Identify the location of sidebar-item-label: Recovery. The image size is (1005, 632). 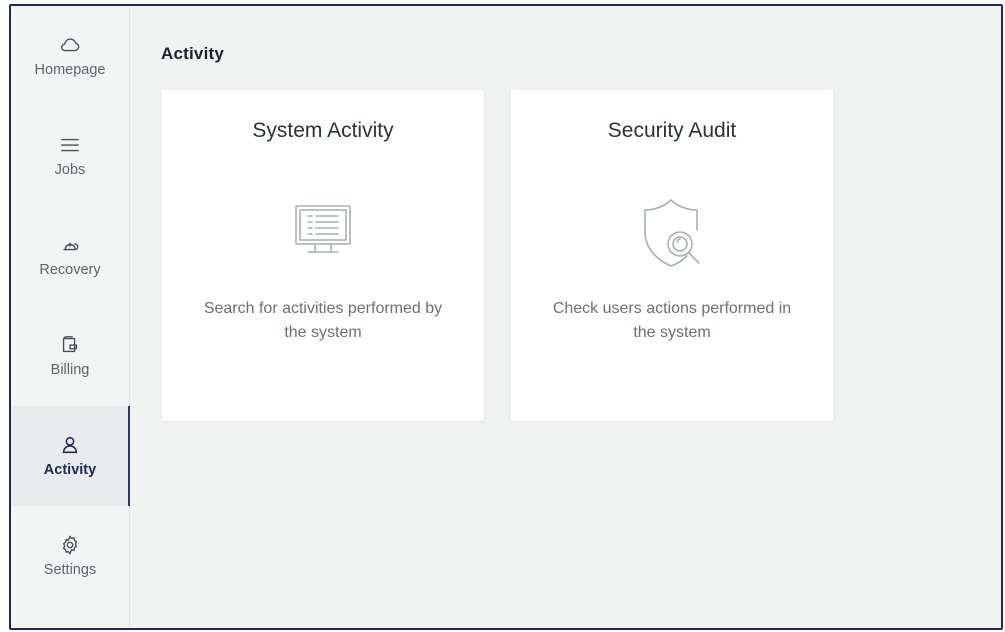
(70, 270).